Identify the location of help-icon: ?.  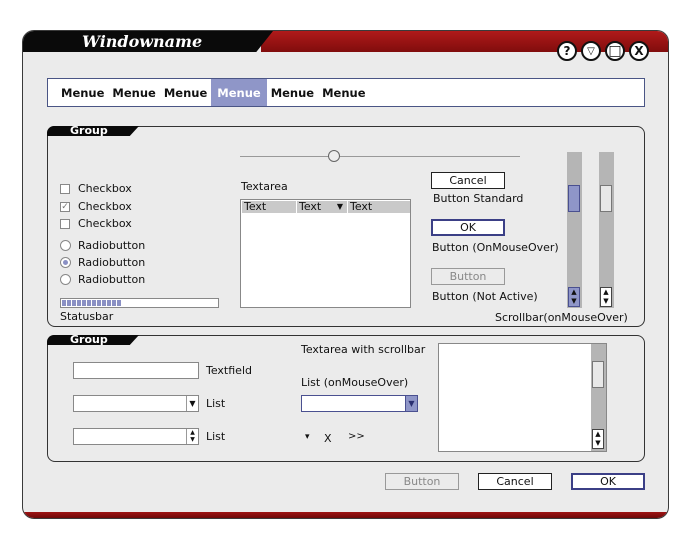
(567, 51).